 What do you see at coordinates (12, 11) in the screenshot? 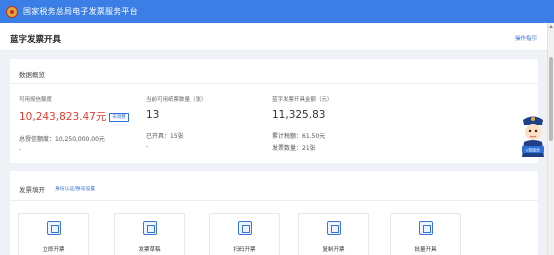
I see `tax-emblem-icon` at bounding box center [12, 11].